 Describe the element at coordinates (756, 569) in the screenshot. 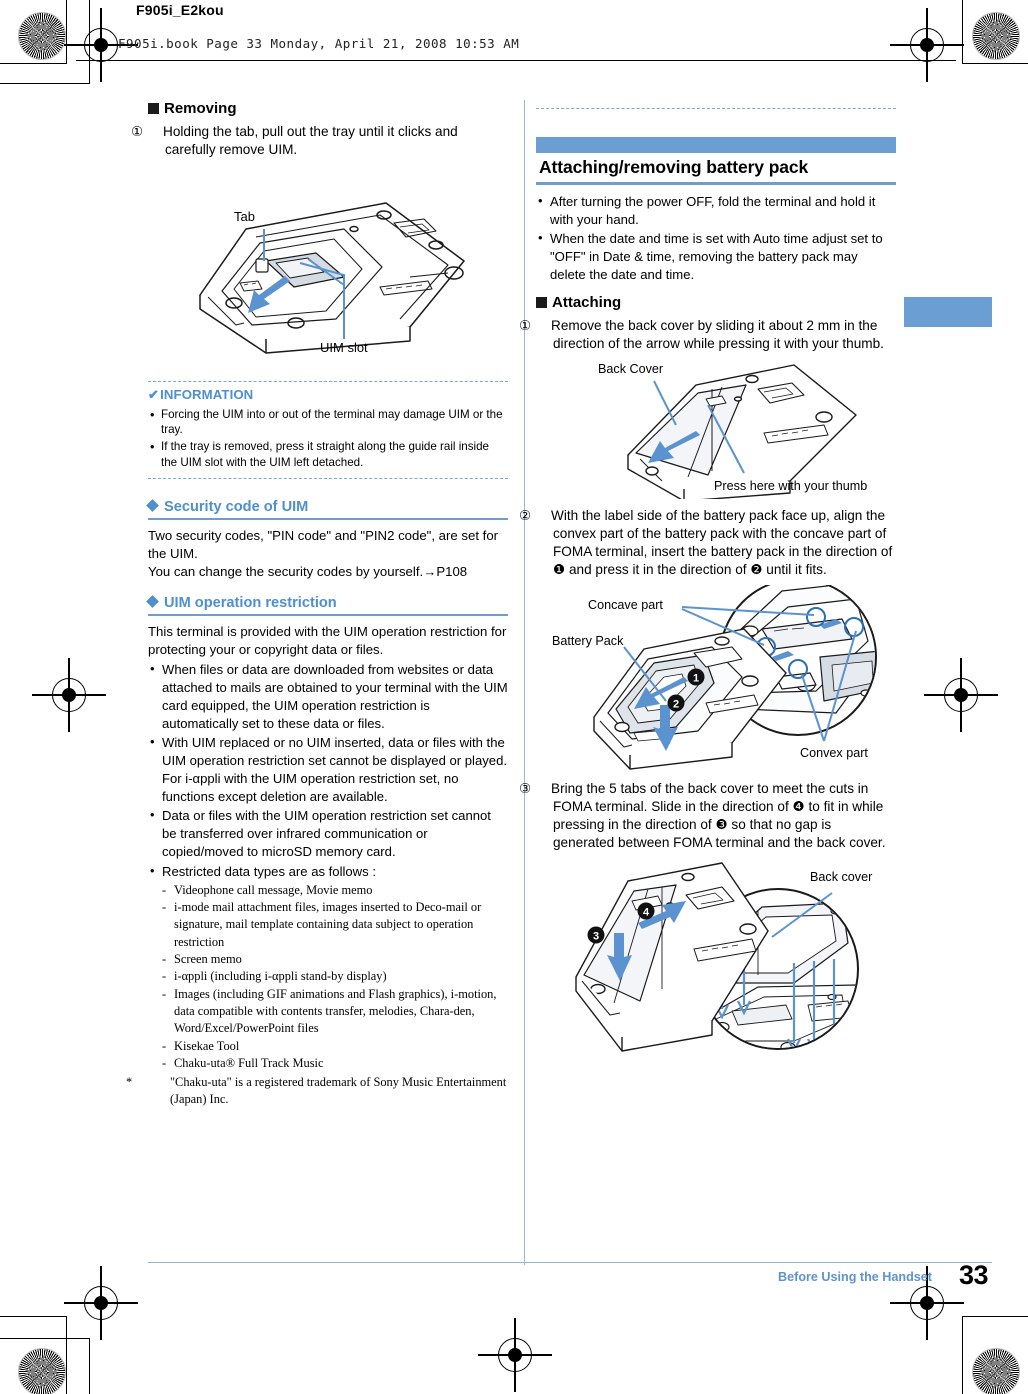

I see `marker-2-icon: ❷` at that location.